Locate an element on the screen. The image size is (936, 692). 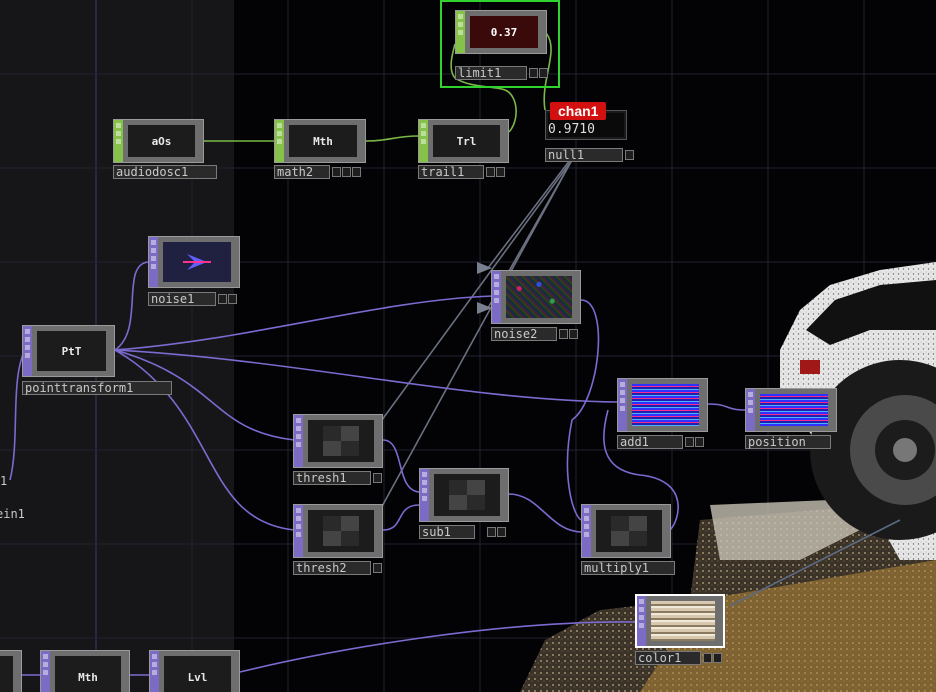
multiply1-preview is located at coordinates (629, 531).